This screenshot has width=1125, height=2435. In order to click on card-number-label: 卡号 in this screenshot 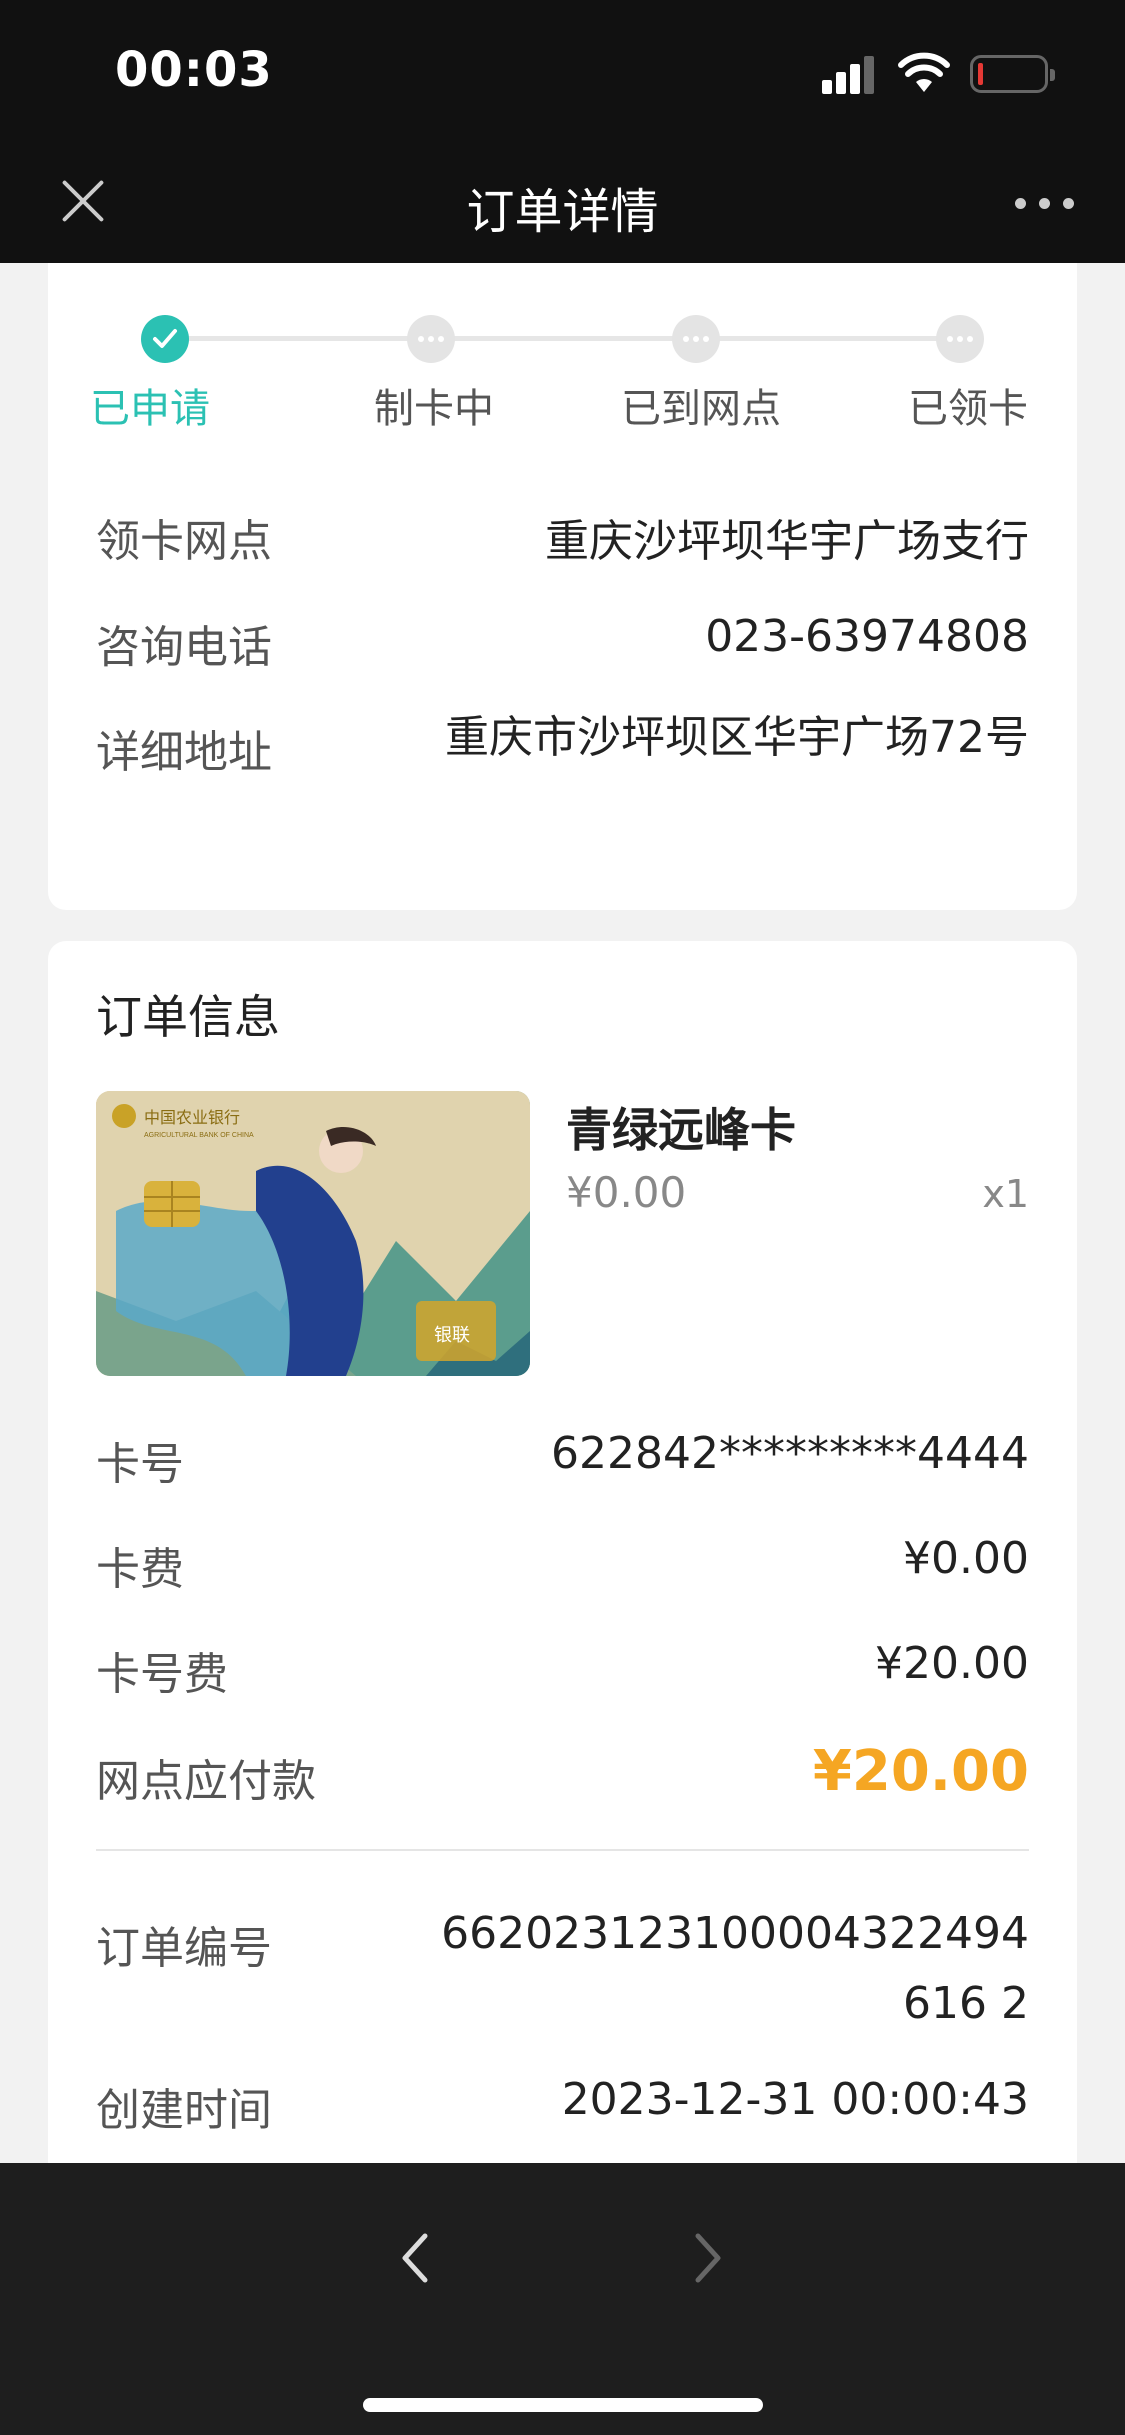, I will do `click(140, 1464)`.